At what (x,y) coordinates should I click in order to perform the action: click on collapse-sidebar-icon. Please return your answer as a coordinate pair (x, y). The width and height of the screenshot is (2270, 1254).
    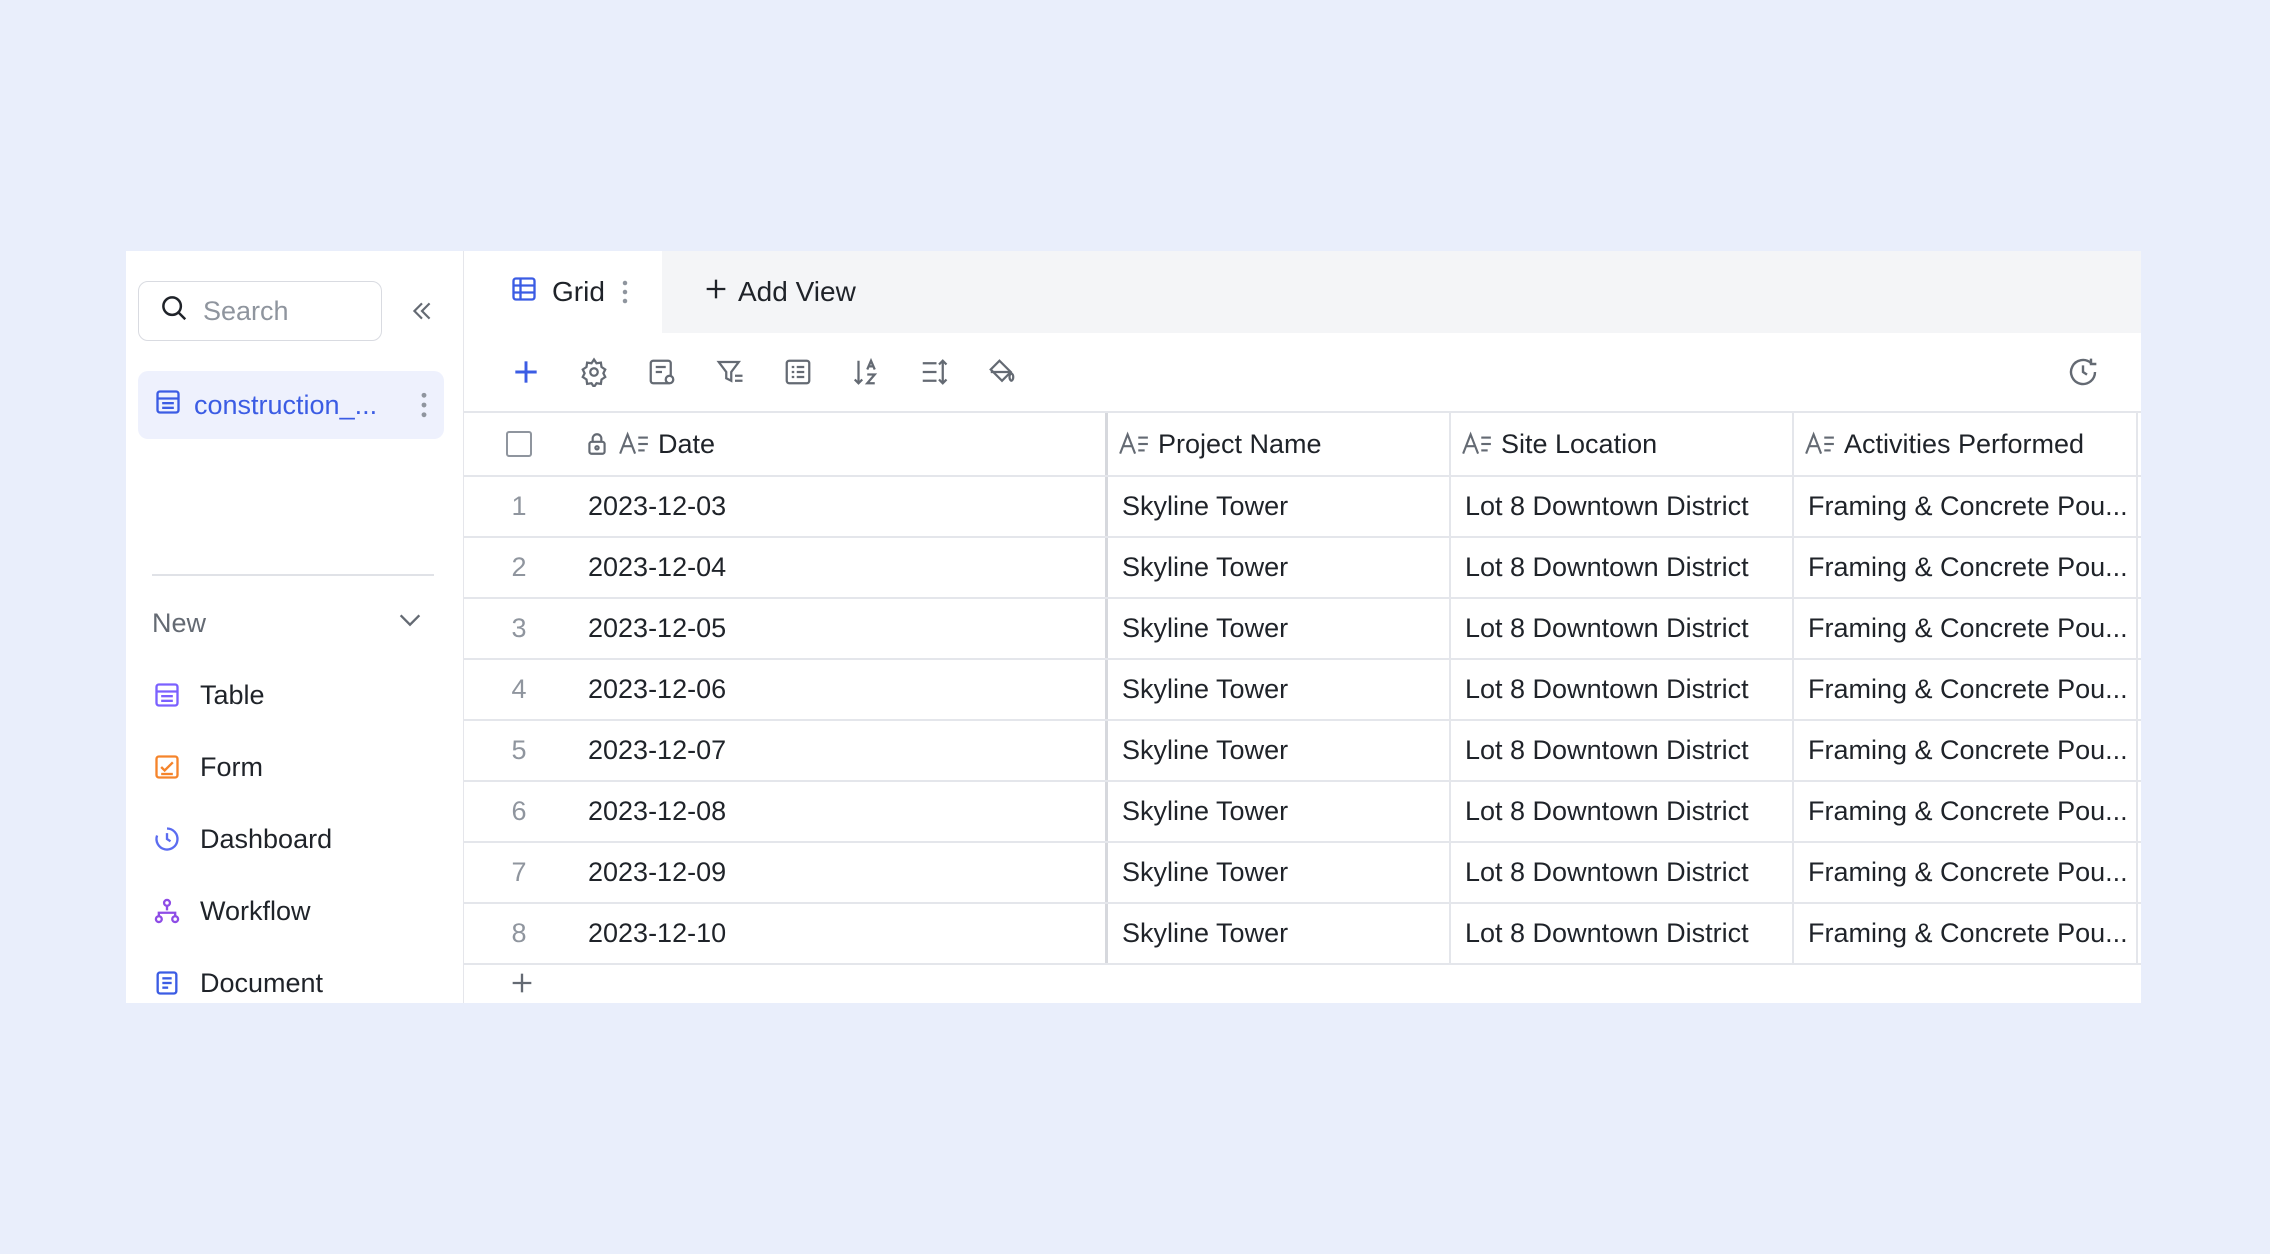
    Looking at the image, I should click on (422, 311).